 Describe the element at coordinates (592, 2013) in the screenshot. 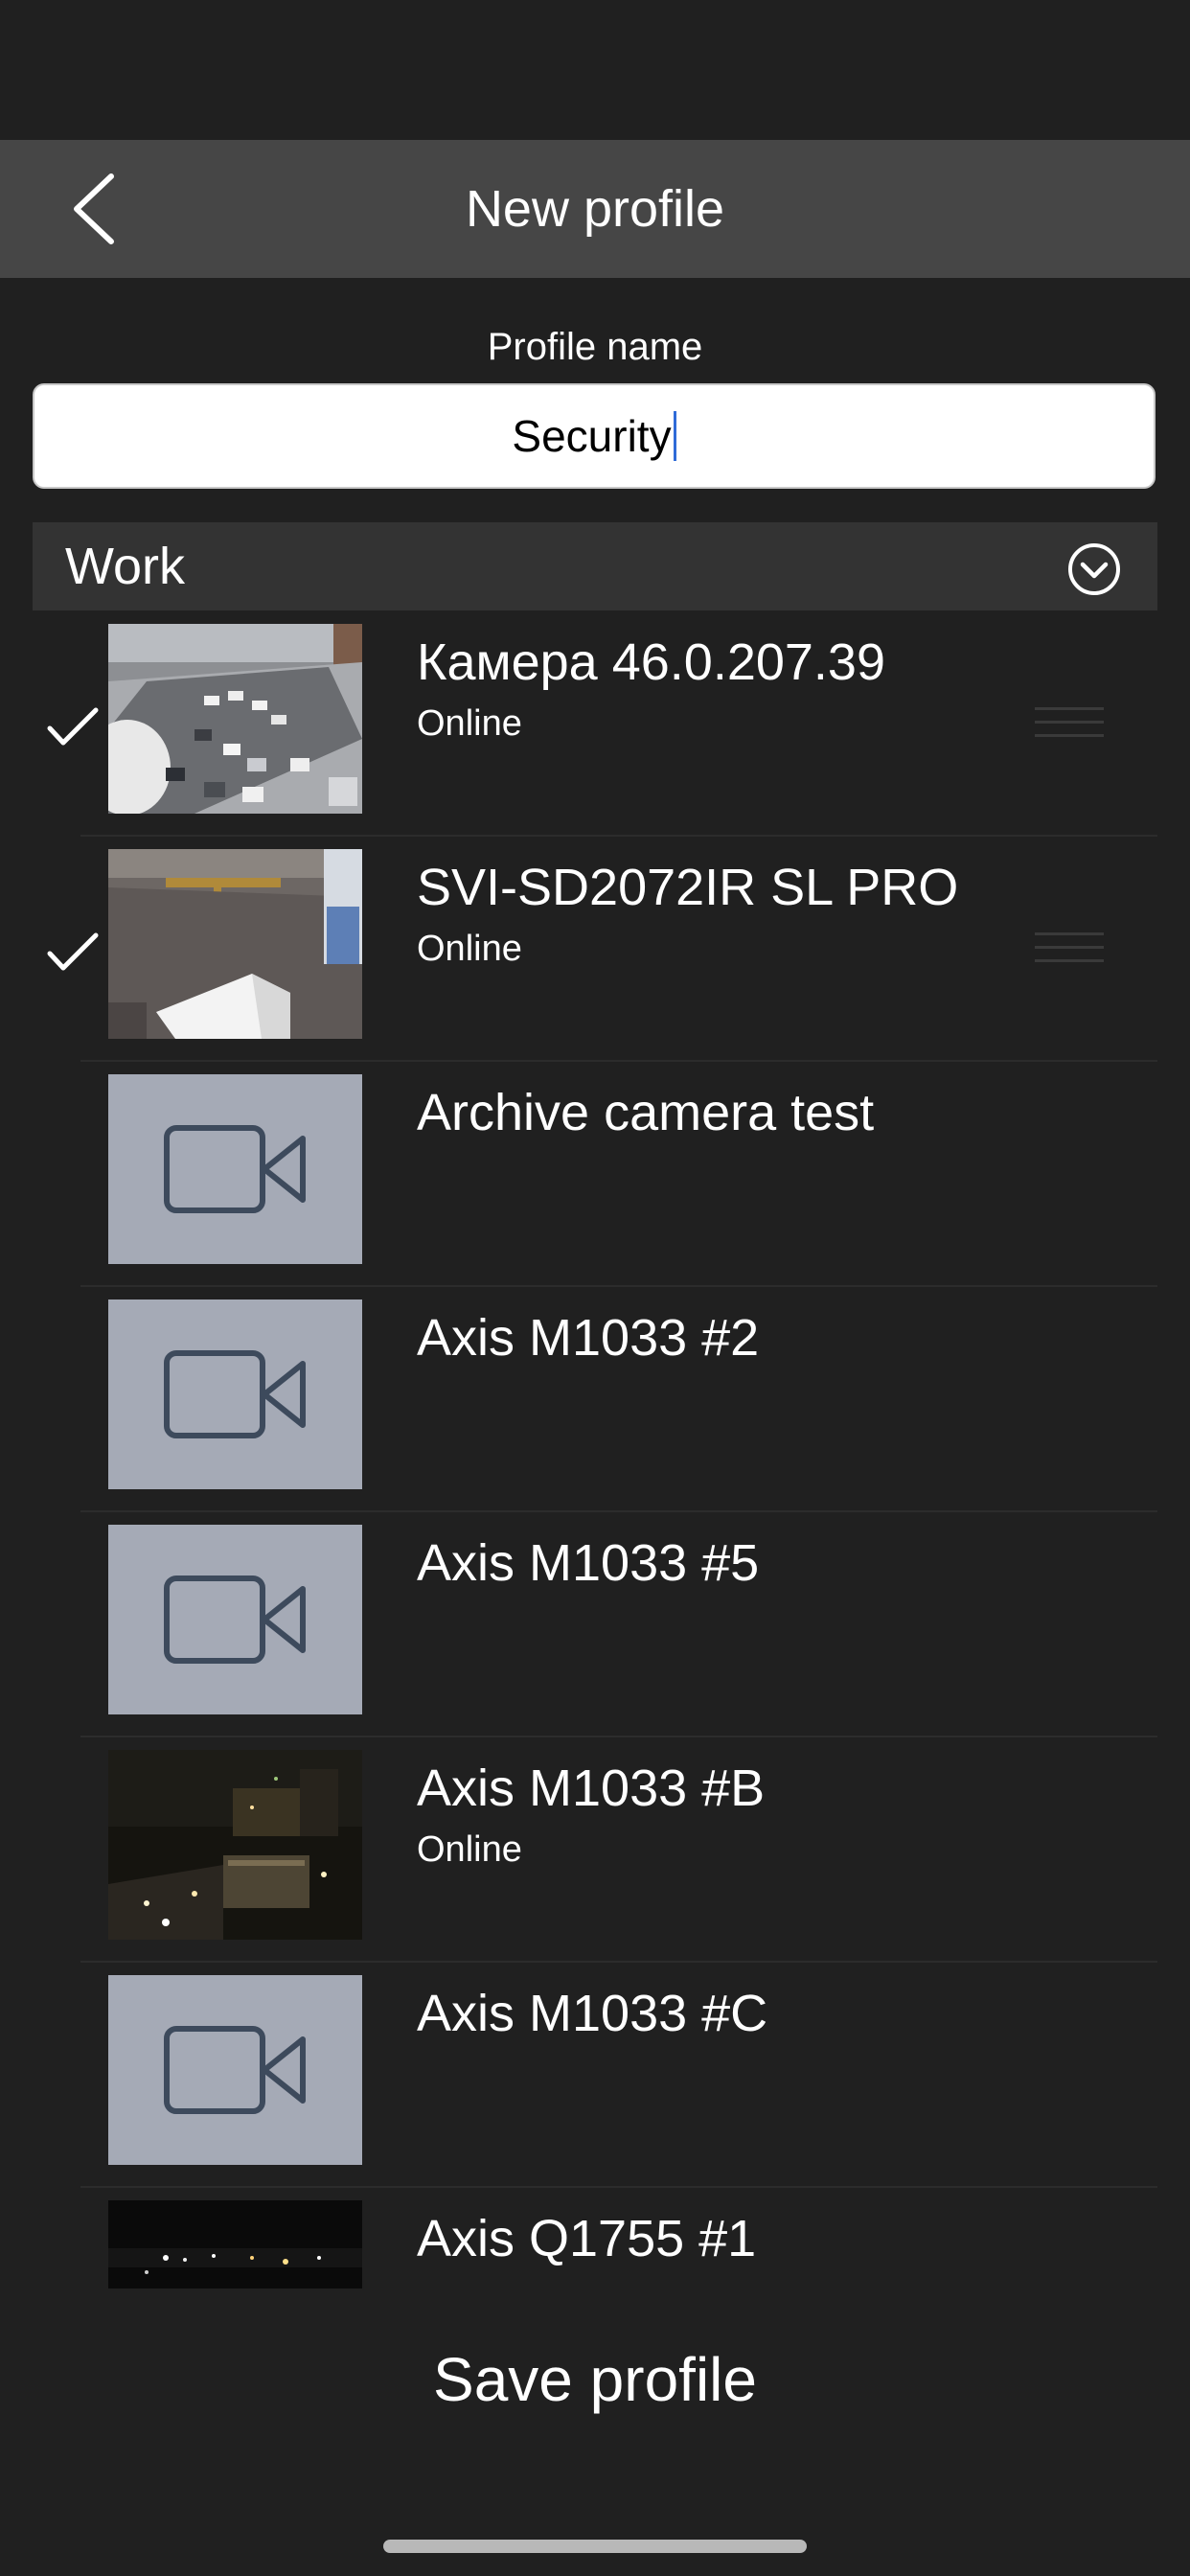

I see `camera-name: Axis M1033 #C` at that location.